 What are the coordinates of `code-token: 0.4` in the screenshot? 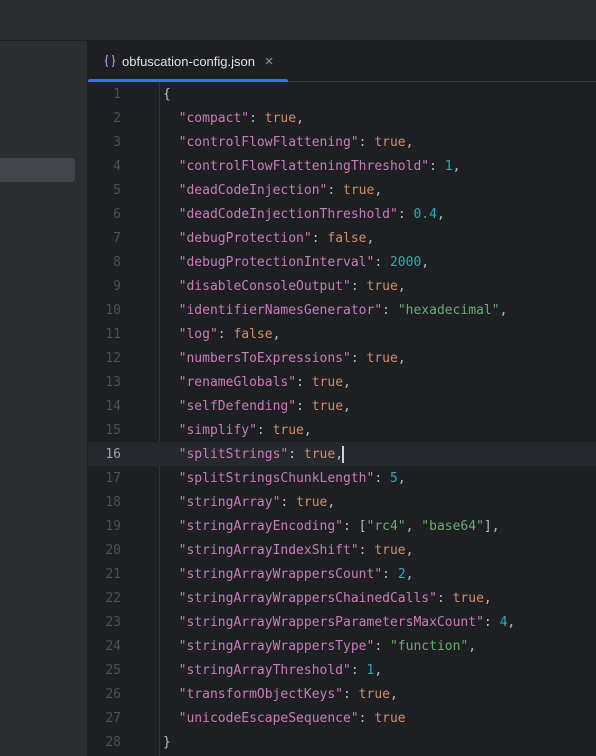 It's located at (425, 214).